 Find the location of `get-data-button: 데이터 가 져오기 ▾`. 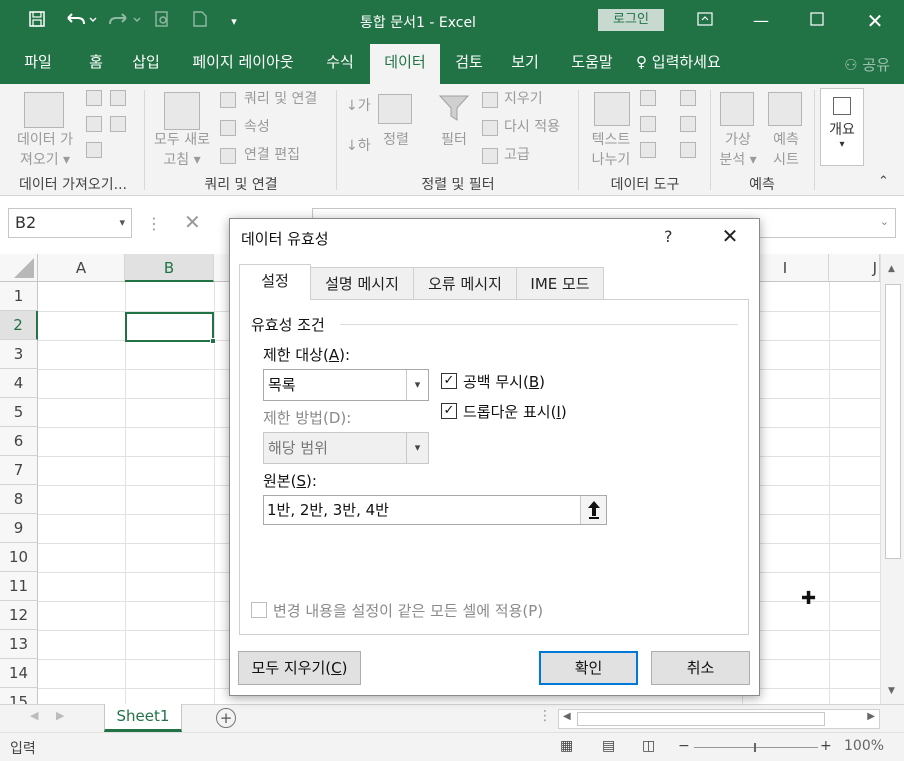

get-data-button: 데이터 가 져오기 ▾ is located at coordinates (45, 150).